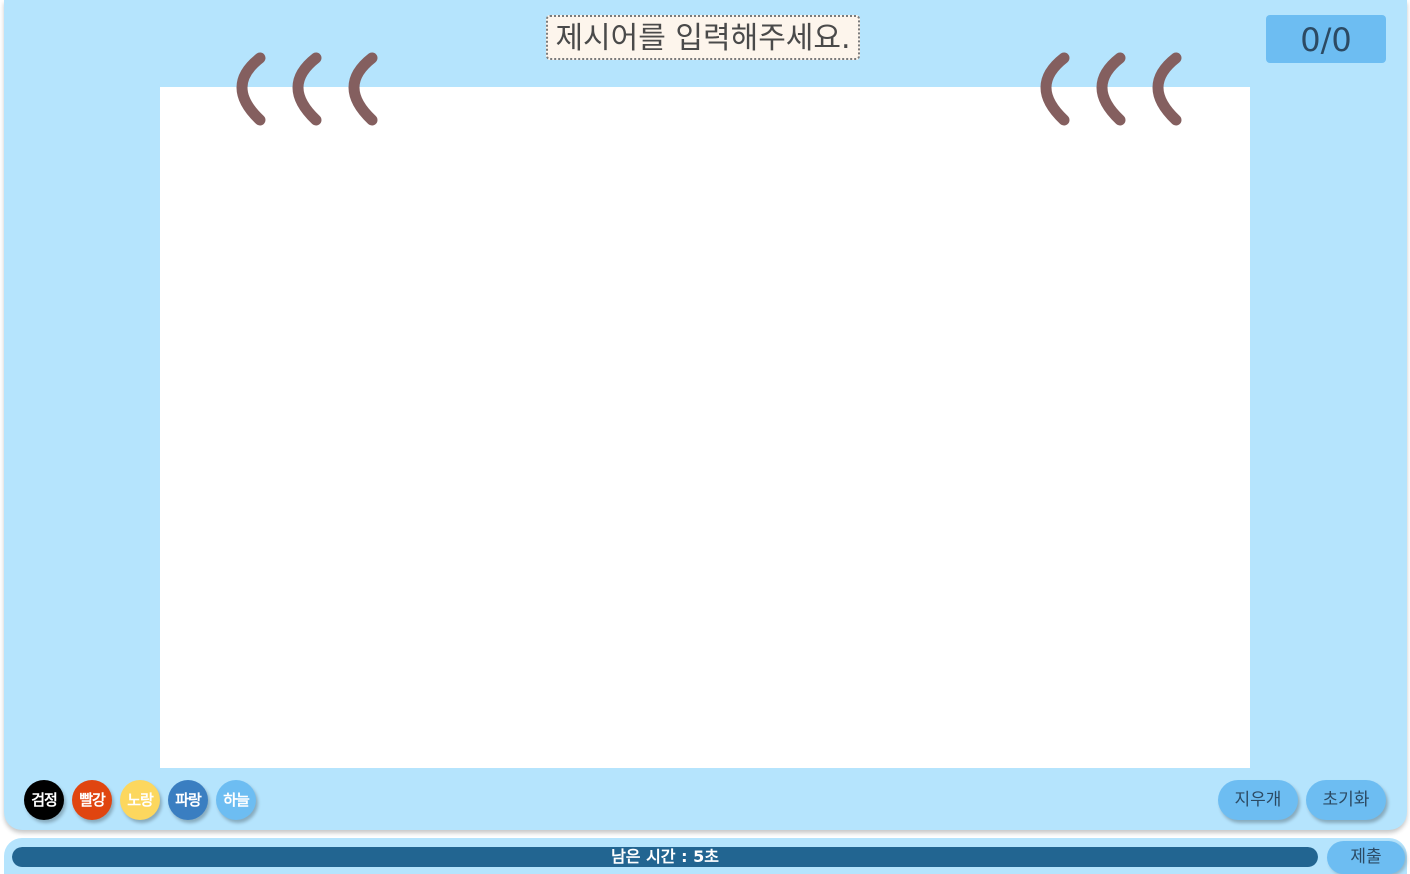 The image size is (1410, 874). Describe the element at coordinates (44, 800) in the screenshot. I see `color-black-button: 검정` at that location.